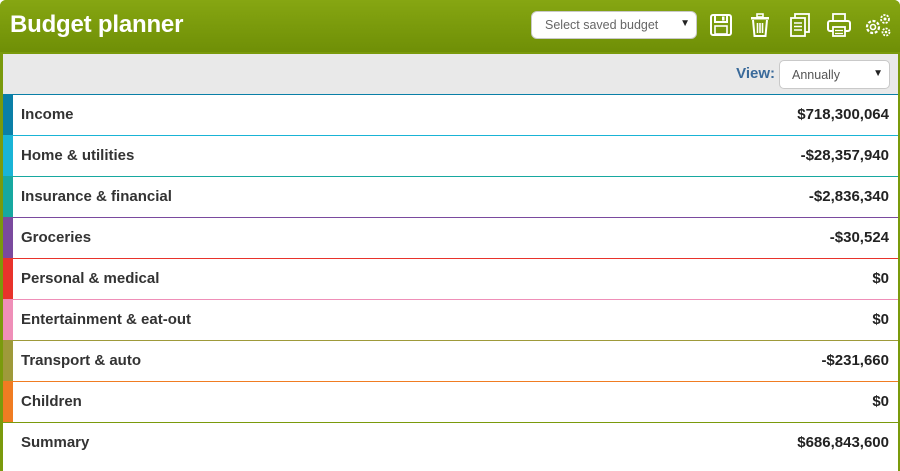  I want to click on category-value: $718,300,064, so click(843, 114).